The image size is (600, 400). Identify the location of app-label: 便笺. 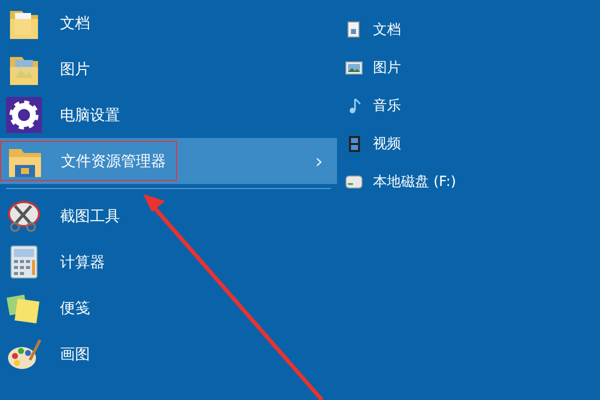
(75, 308).